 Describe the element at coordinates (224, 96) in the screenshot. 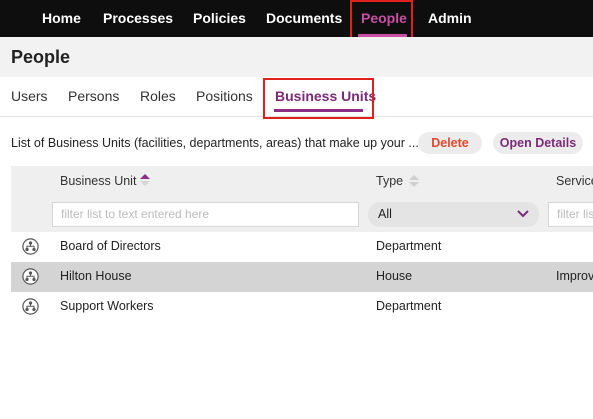

I see `tab-positions: Positions` at that location.